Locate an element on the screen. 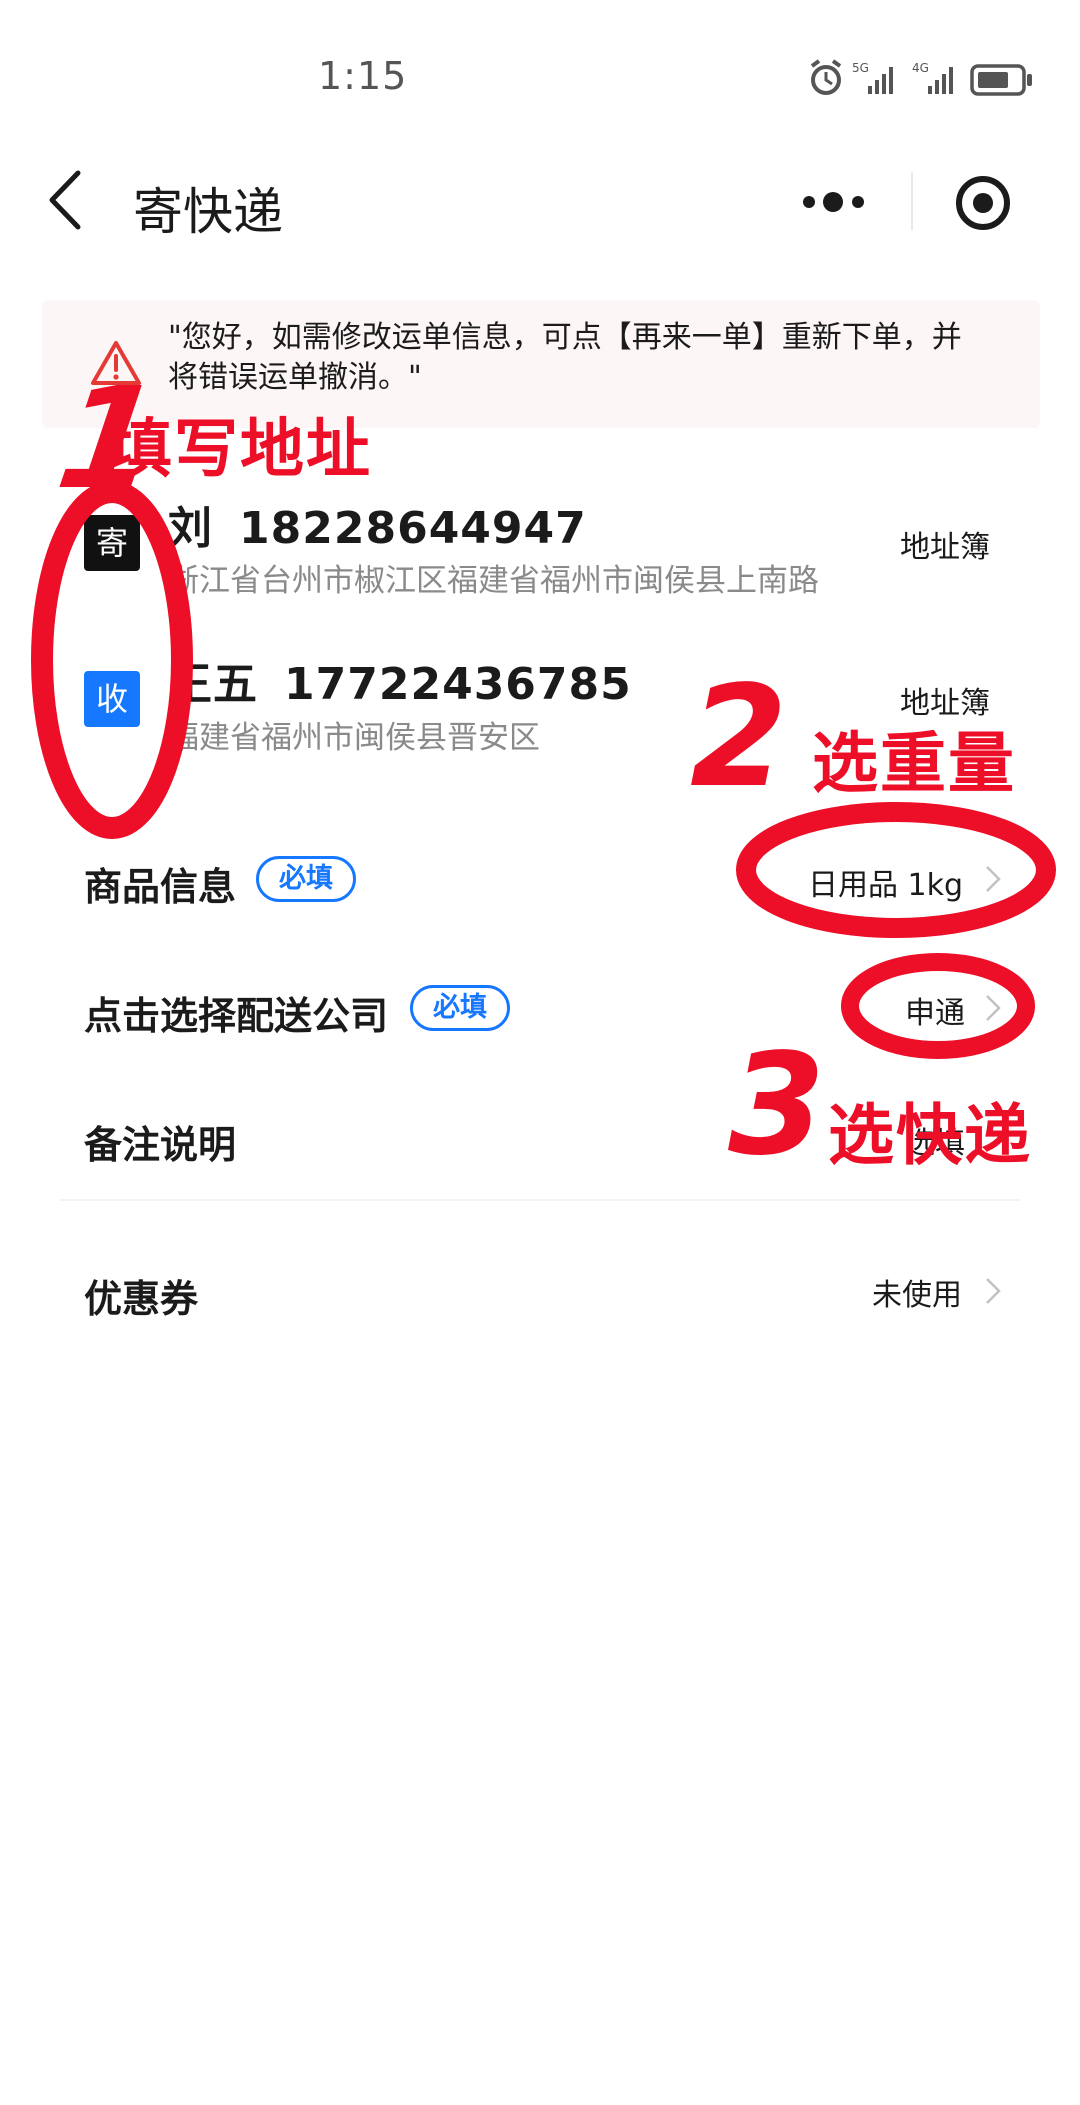 The width and height of the screenshot is (1080, 2105). alarm-icon is located at coordinates (826, 77).